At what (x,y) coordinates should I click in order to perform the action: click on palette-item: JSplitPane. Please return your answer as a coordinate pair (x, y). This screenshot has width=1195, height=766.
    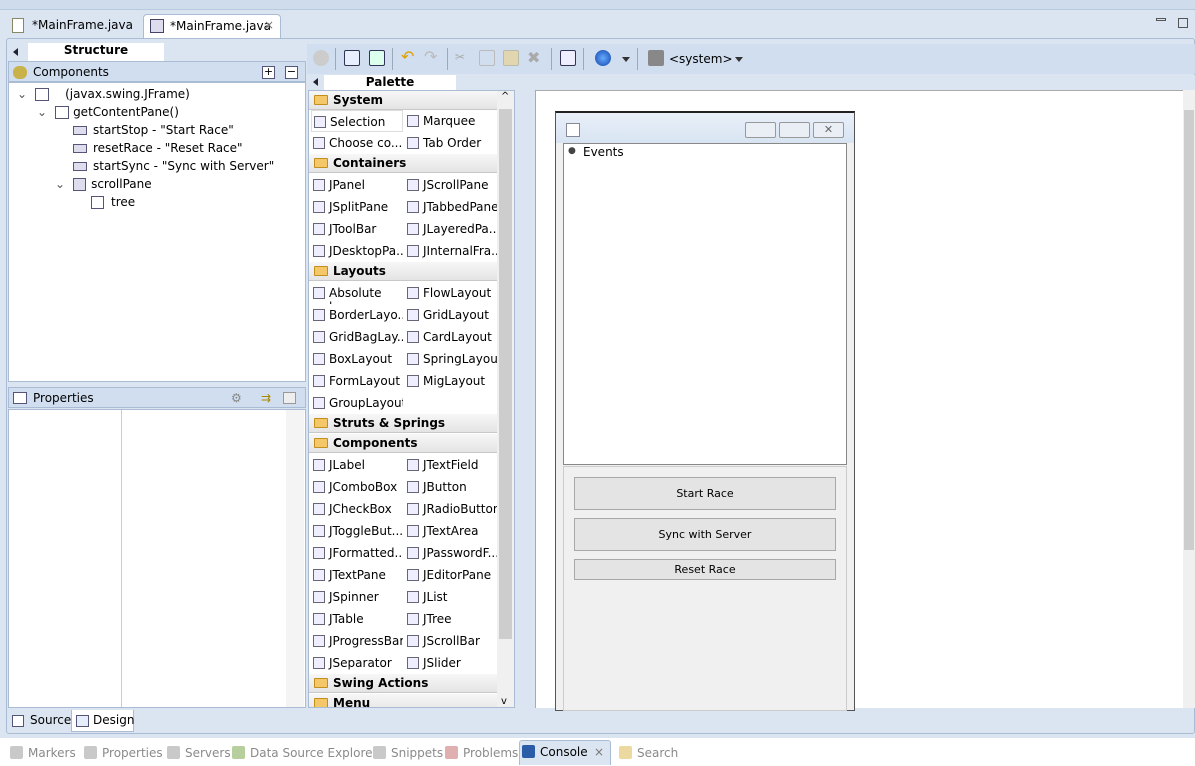
    Looking at the image, I should click on (357, 207).